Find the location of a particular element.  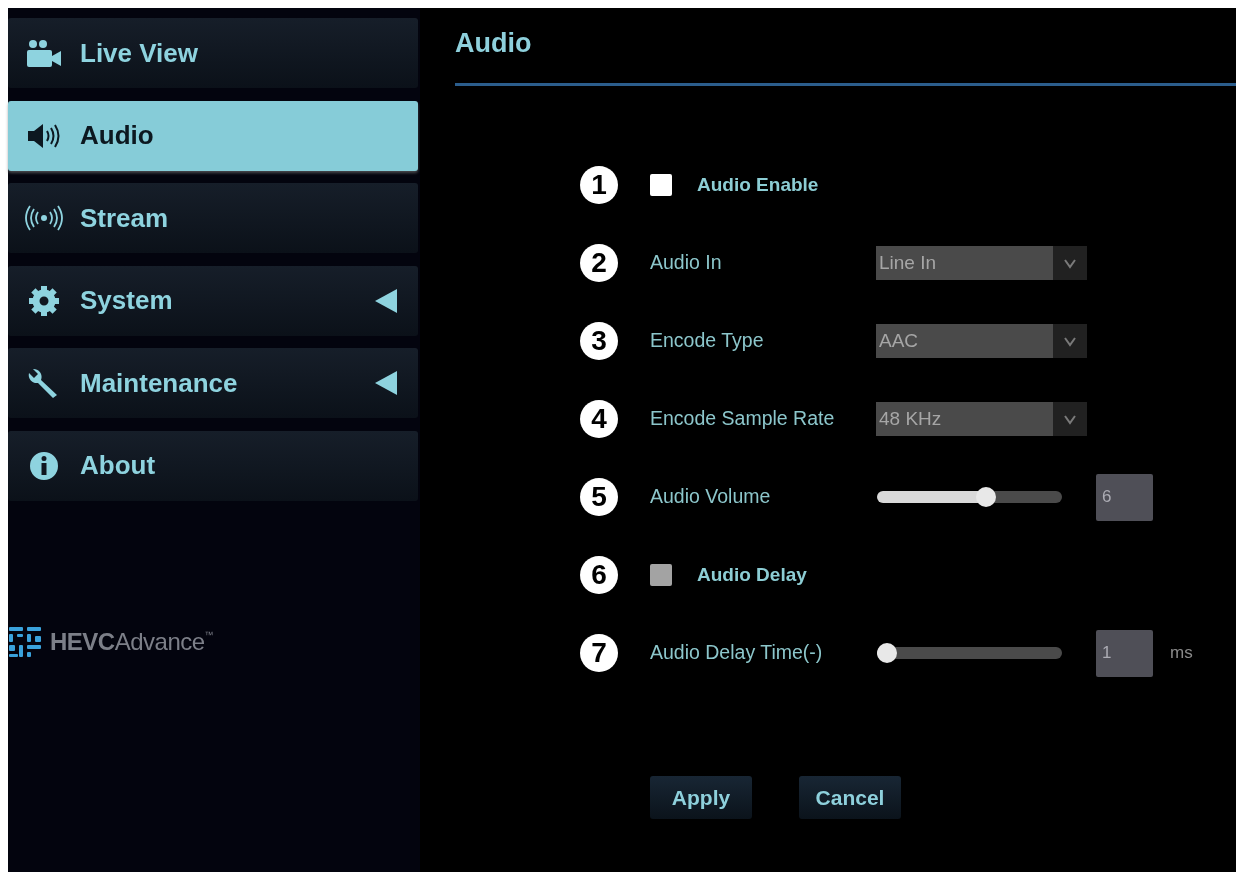

sidebar-item: Audio is located at coordinates (213, 135).